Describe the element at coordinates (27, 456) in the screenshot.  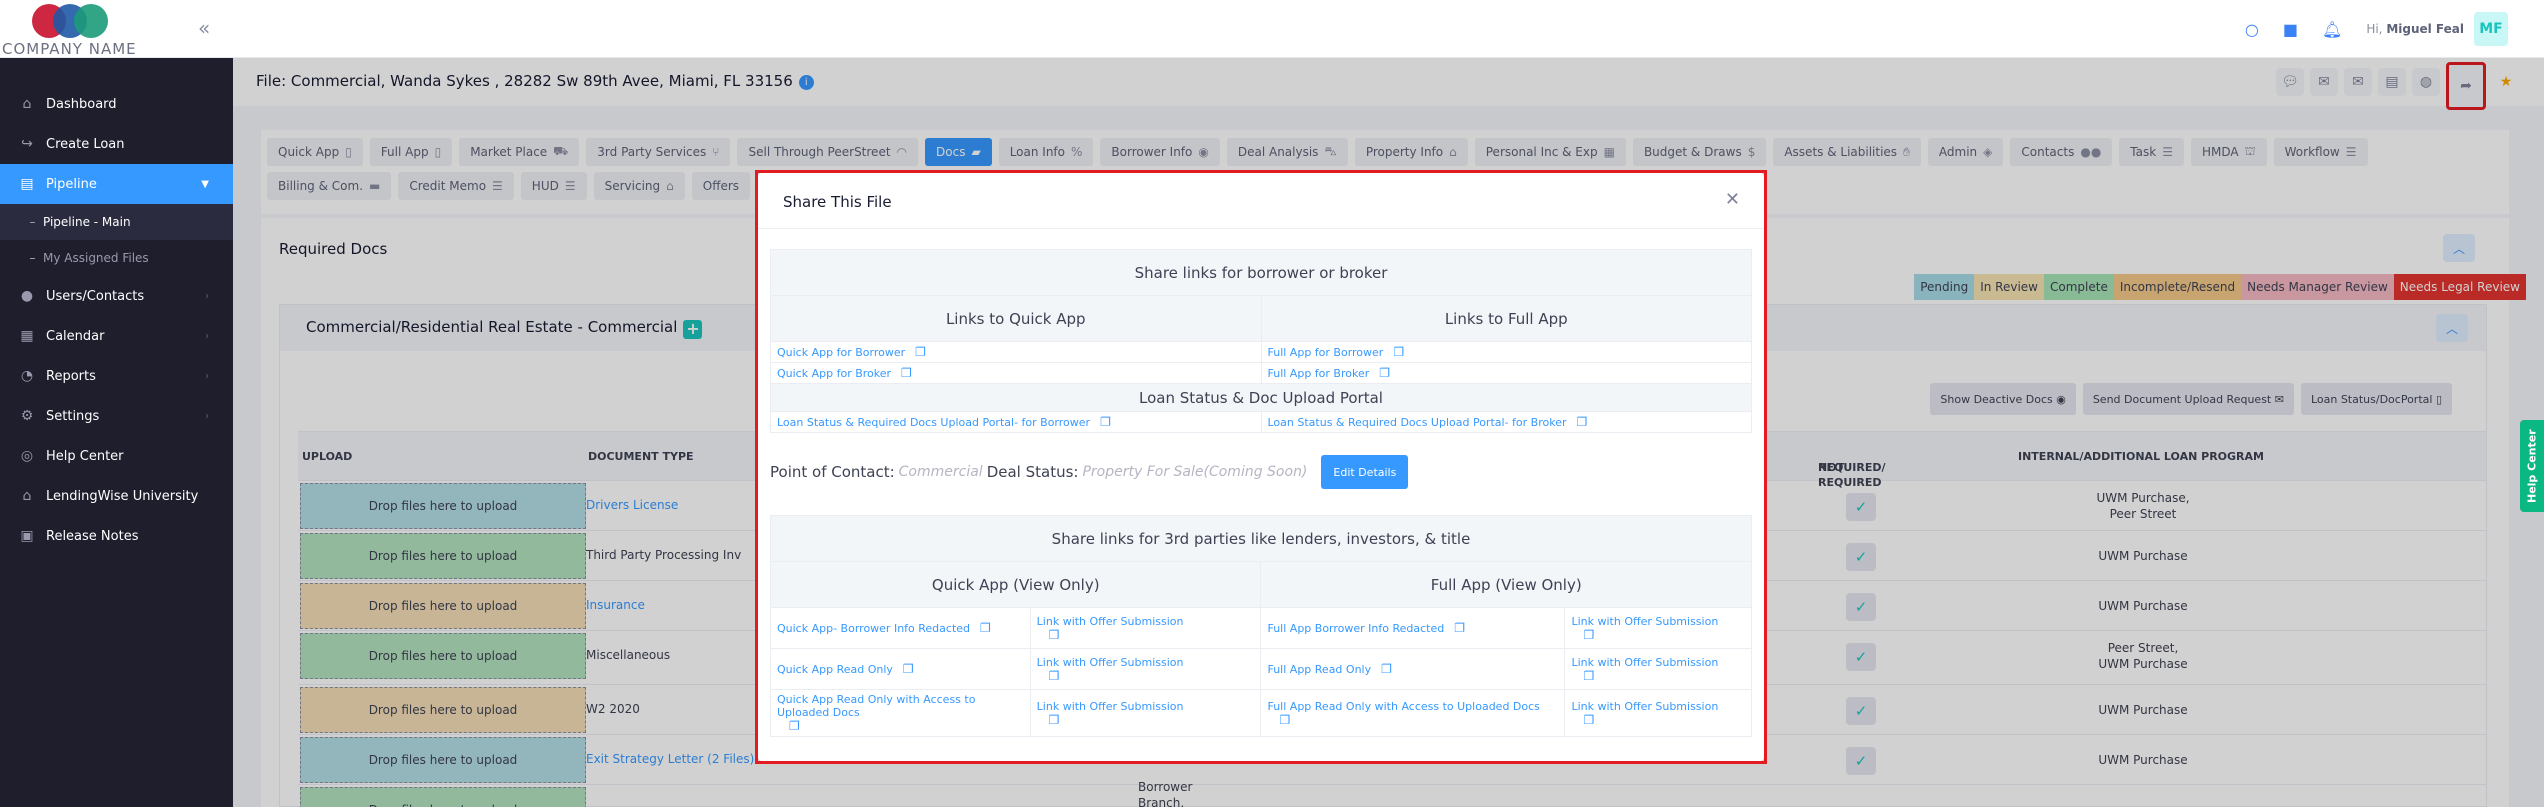
I see `help-icon: ◎` at that location.